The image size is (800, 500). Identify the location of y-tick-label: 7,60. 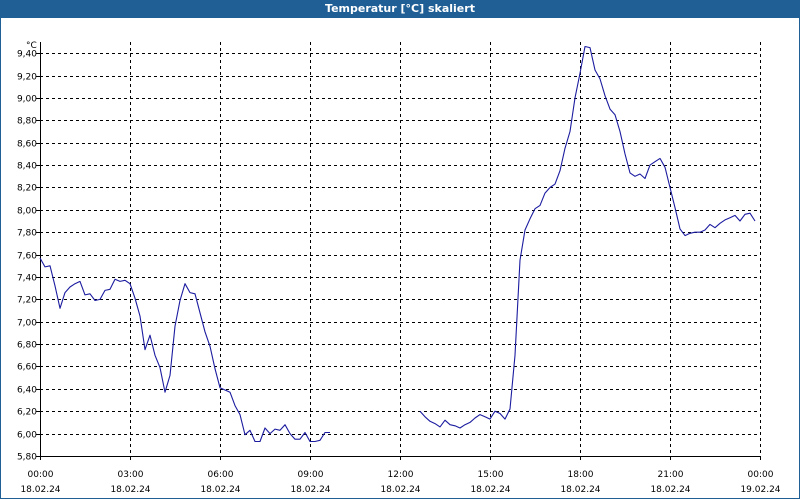
(27, 257).